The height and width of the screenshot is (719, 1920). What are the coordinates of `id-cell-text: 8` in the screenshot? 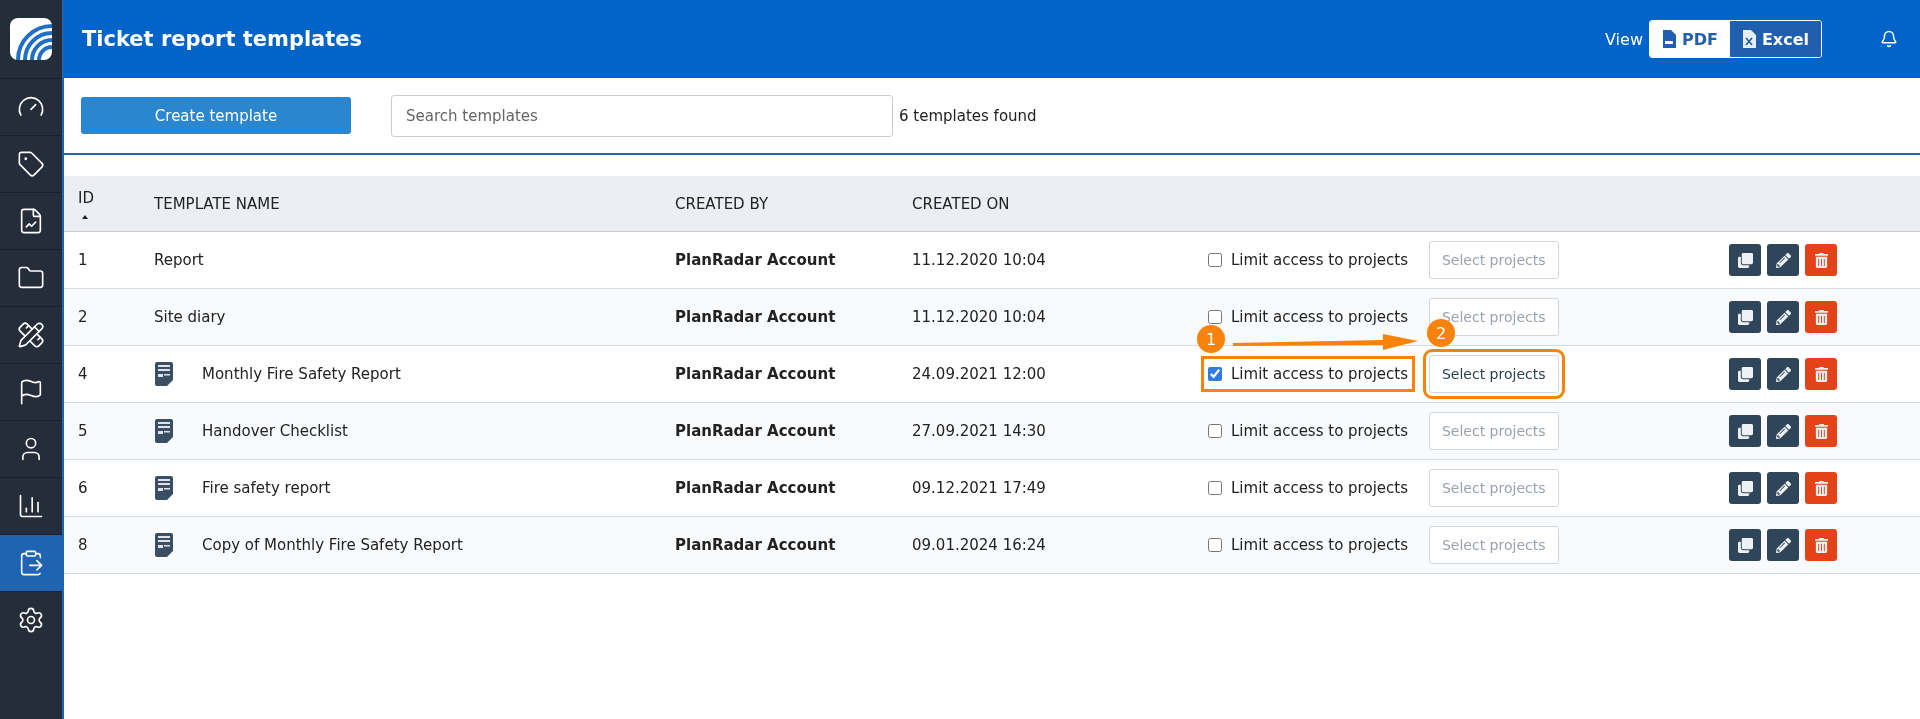 It's located at (83, 545).